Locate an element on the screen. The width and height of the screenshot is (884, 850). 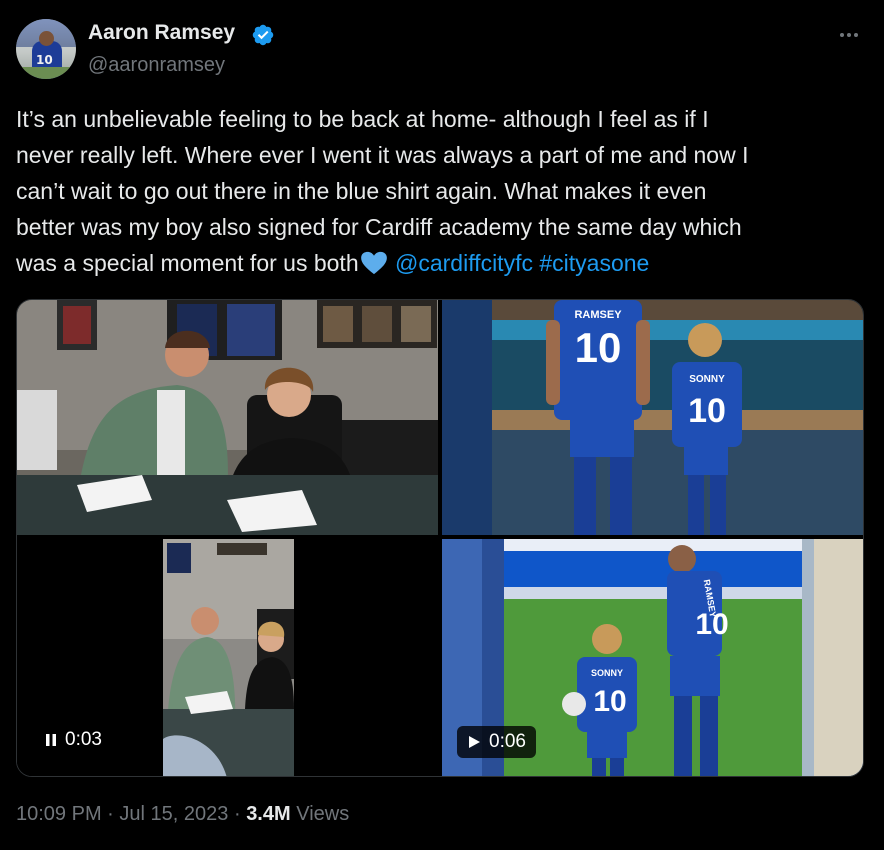
photo-dressing-room-illustration: RAMSEY 10 SONNY 10 is located at coordinates (652, 417).